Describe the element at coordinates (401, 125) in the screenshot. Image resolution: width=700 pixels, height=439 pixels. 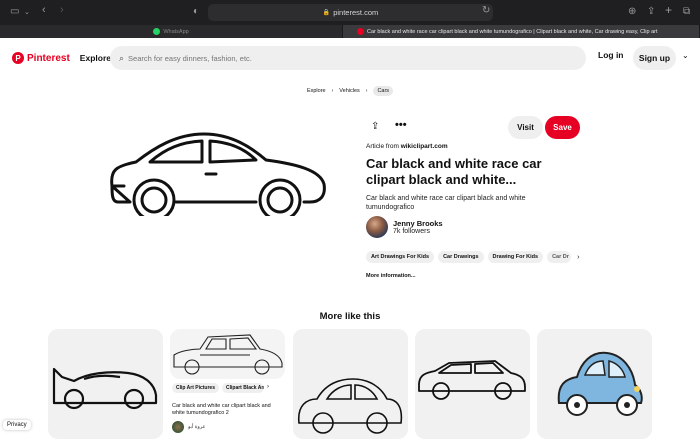
I see `more-options-icon: •••` at that location.